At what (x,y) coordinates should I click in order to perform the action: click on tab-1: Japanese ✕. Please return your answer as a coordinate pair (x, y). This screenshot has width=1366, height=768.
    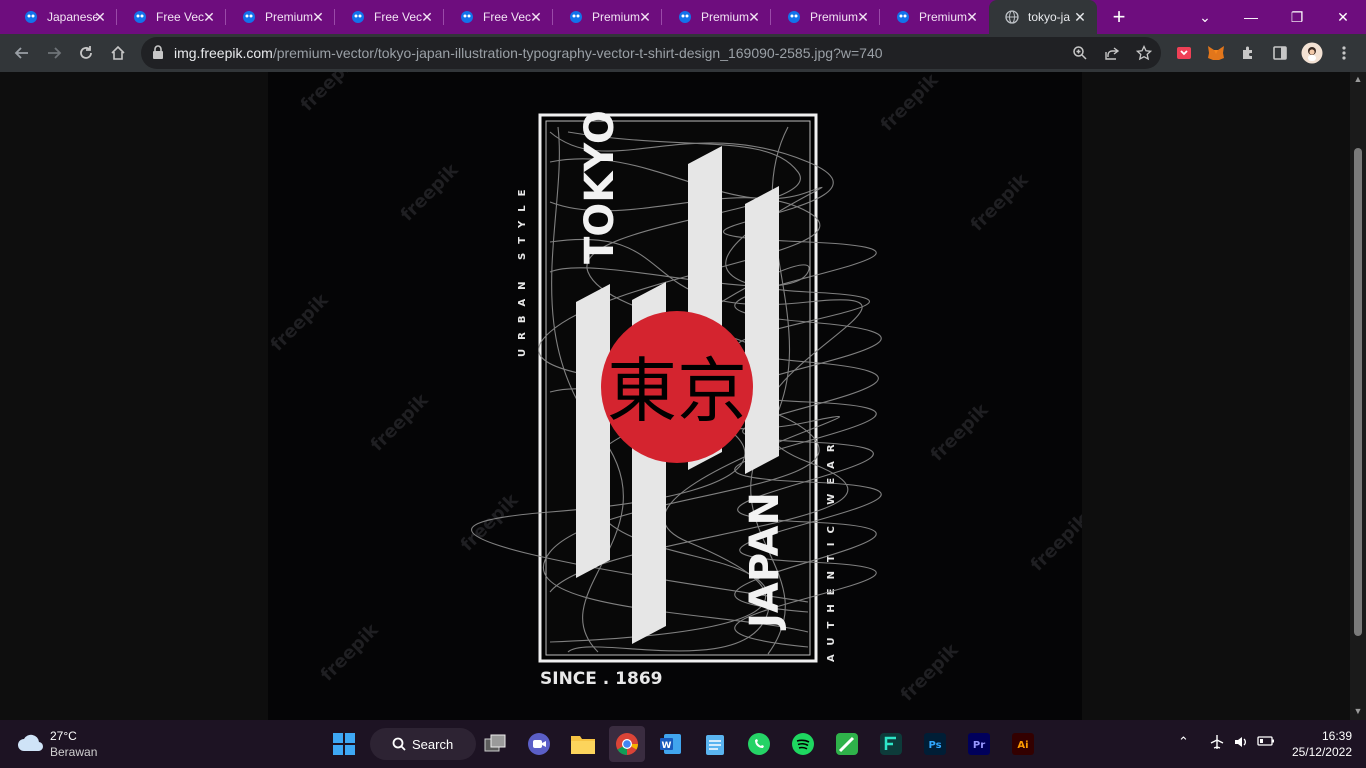
    Looking at the image, I should click on (62, 17).